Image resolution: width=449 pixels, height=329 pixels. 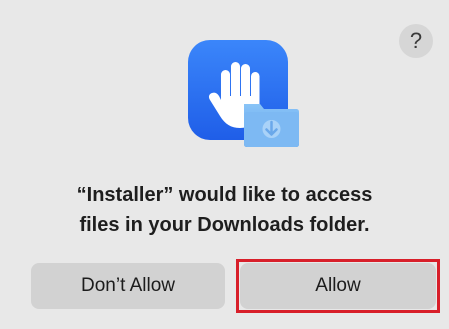 I want to click on message-line-1: “Installer” would like to access, so click(x=224, y=195).